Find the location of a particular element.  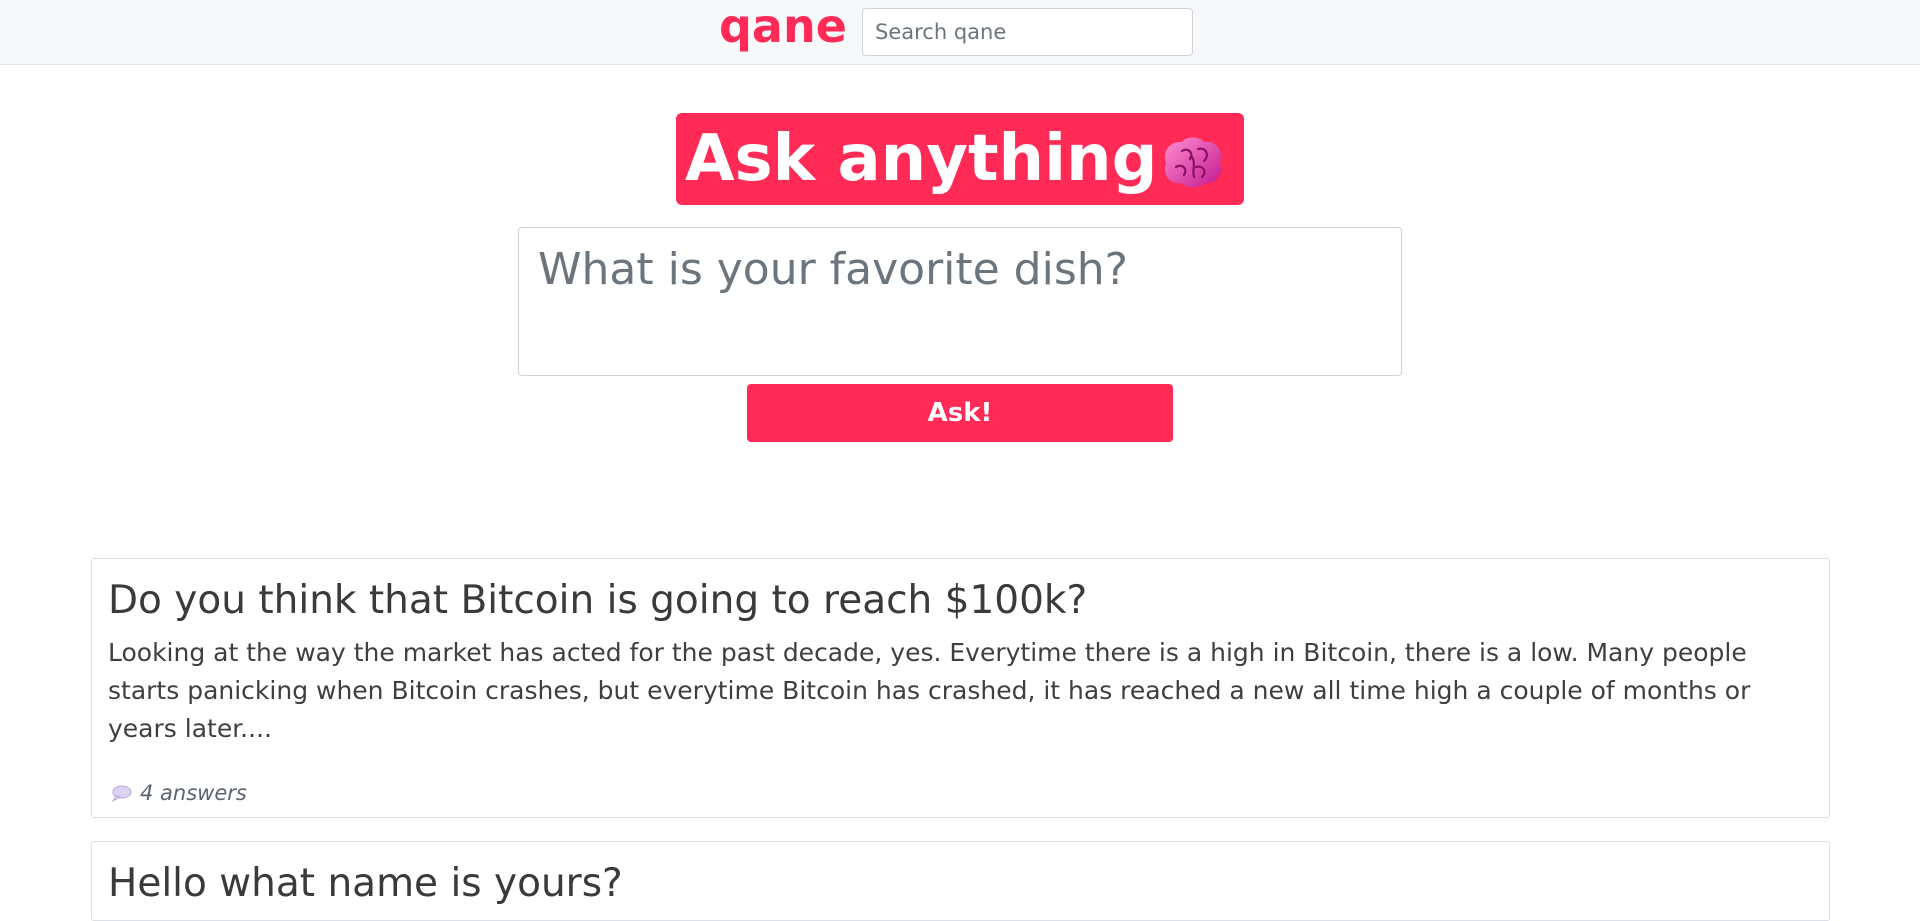

hero-banner: Ask anything is located at coordinates (960, 159).